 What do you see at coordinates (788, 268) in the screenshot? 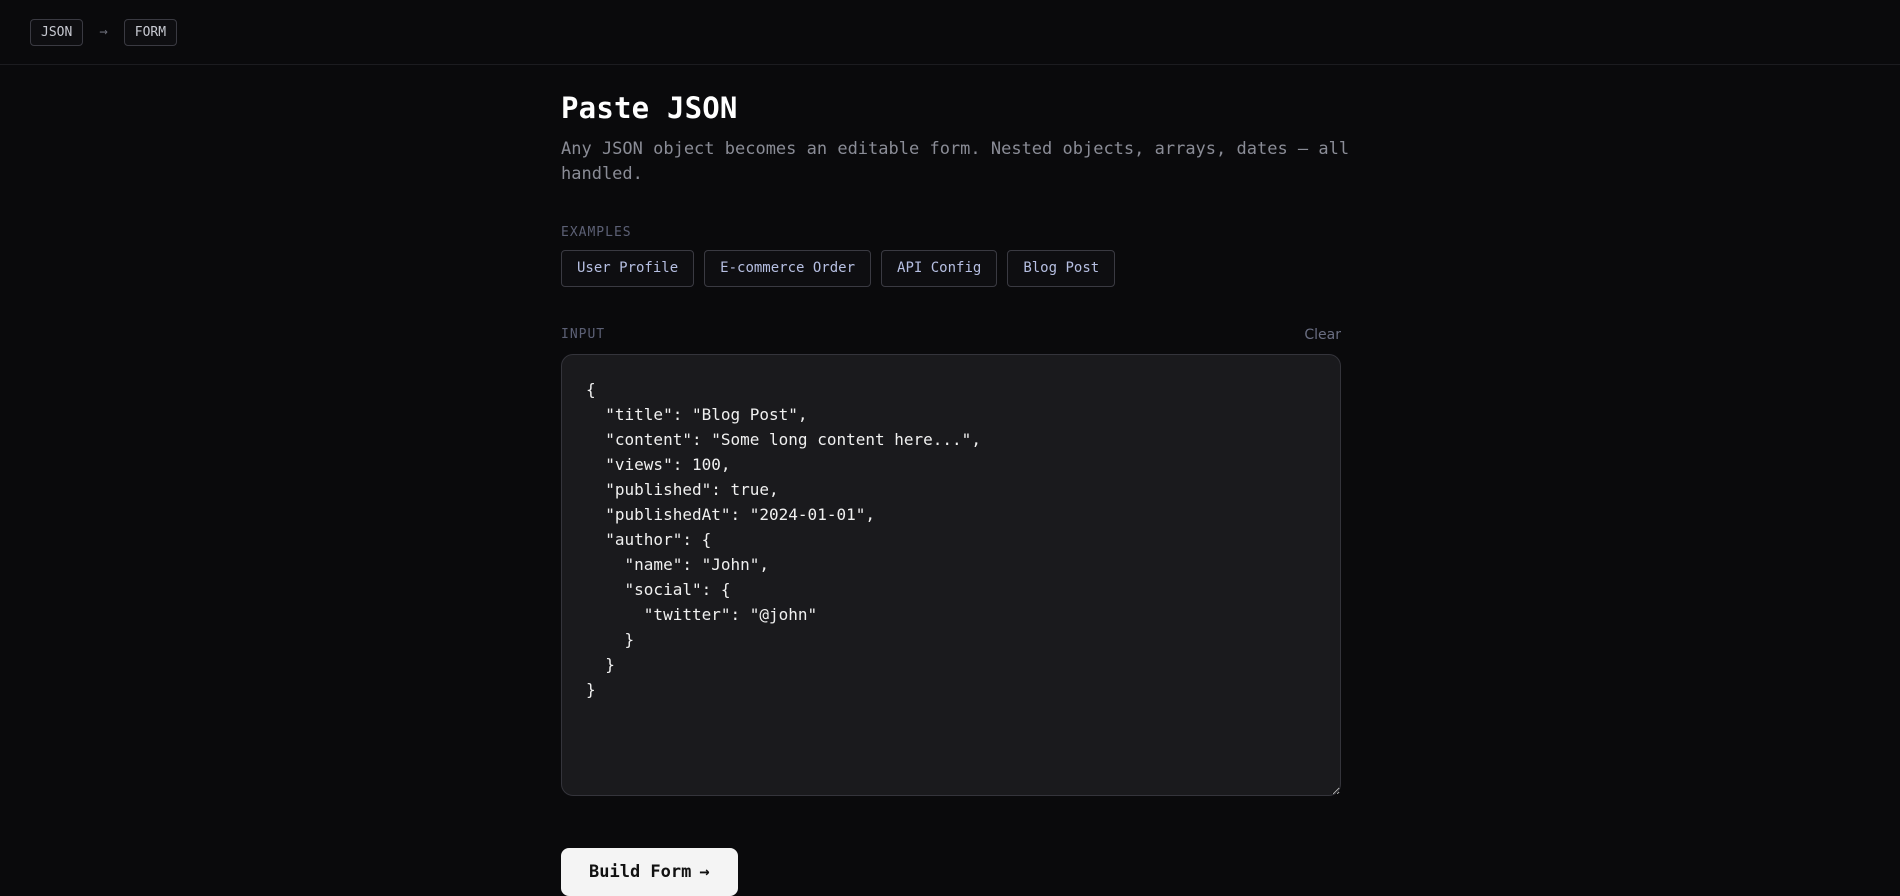
I see `example-ecommerce-order-button: E-commerce Order` at bounding box center [788, 268].